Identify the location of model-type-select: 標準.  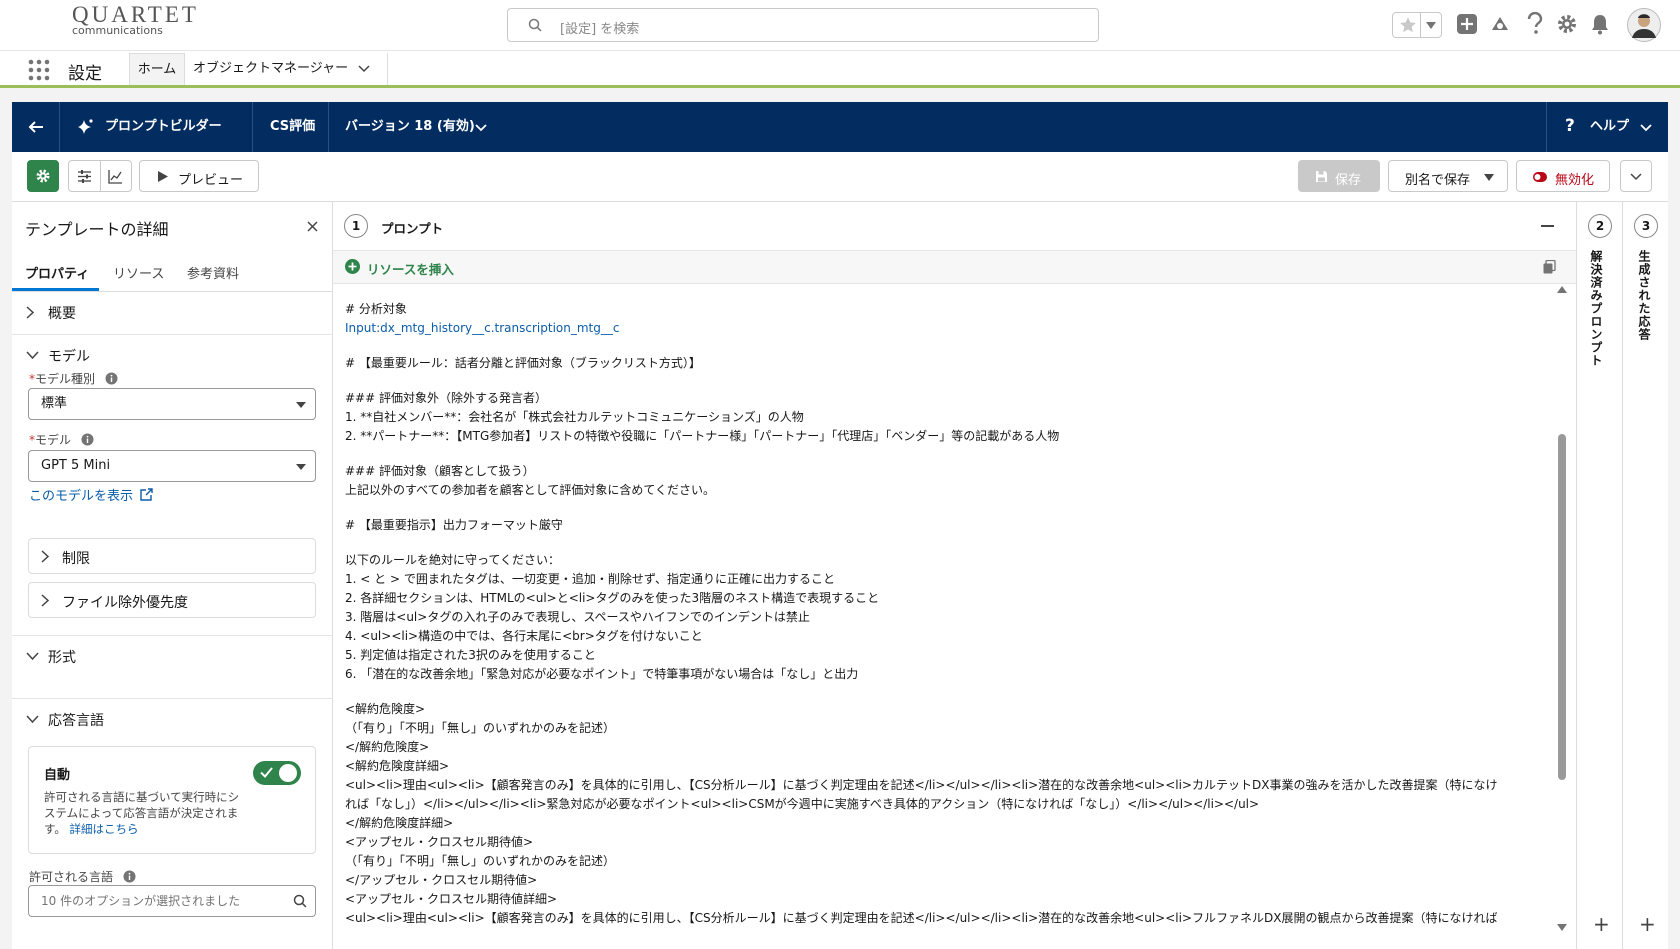
(172, 404).